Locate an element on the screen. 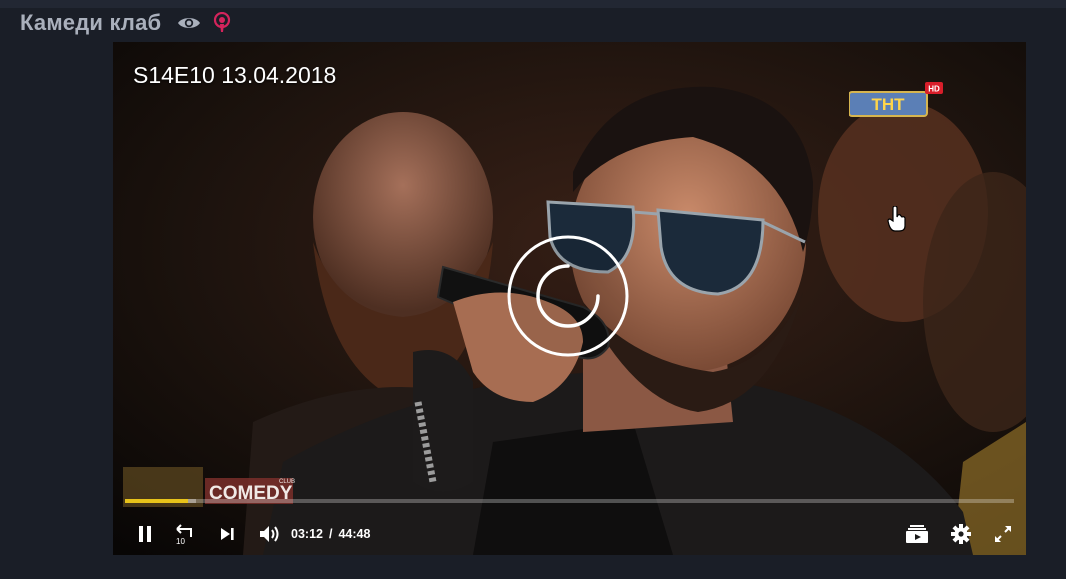 This screenshot has height=579, width=1066. channel-logo: ТНТ HD is located at coordinates (896, 99).